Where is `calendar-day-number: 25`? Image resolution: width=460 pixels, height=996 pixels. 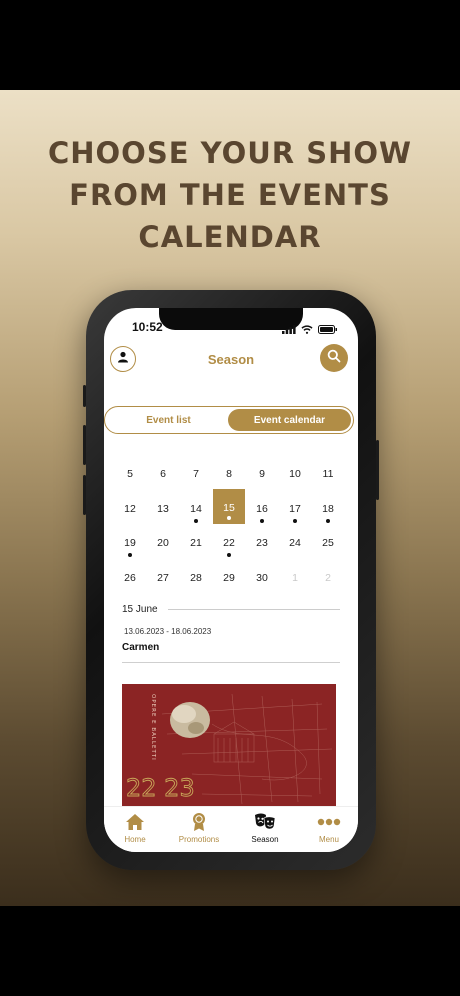 calendar-day-number: 25 is located at coordinates (328, 543).